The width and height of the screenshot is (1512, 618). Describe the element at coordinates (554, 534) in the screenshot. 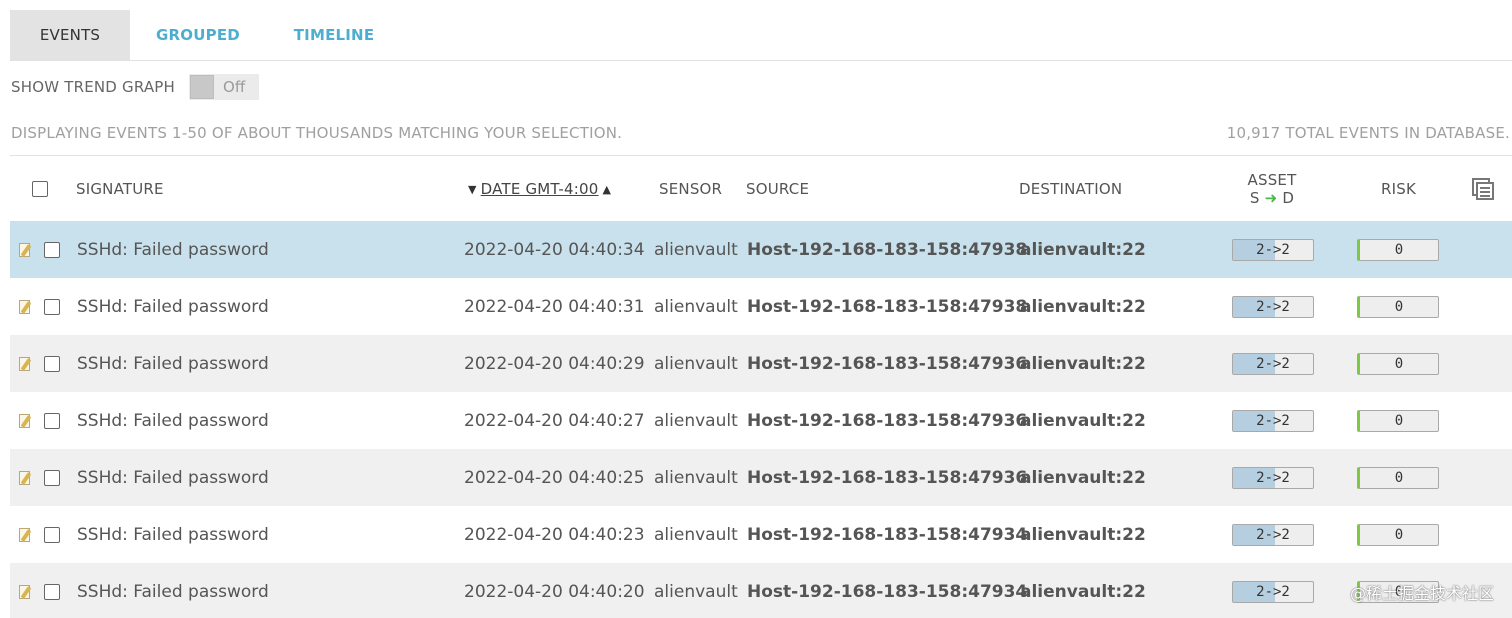

I see `date-text: 2022-04-20 04:40:23` at that location.